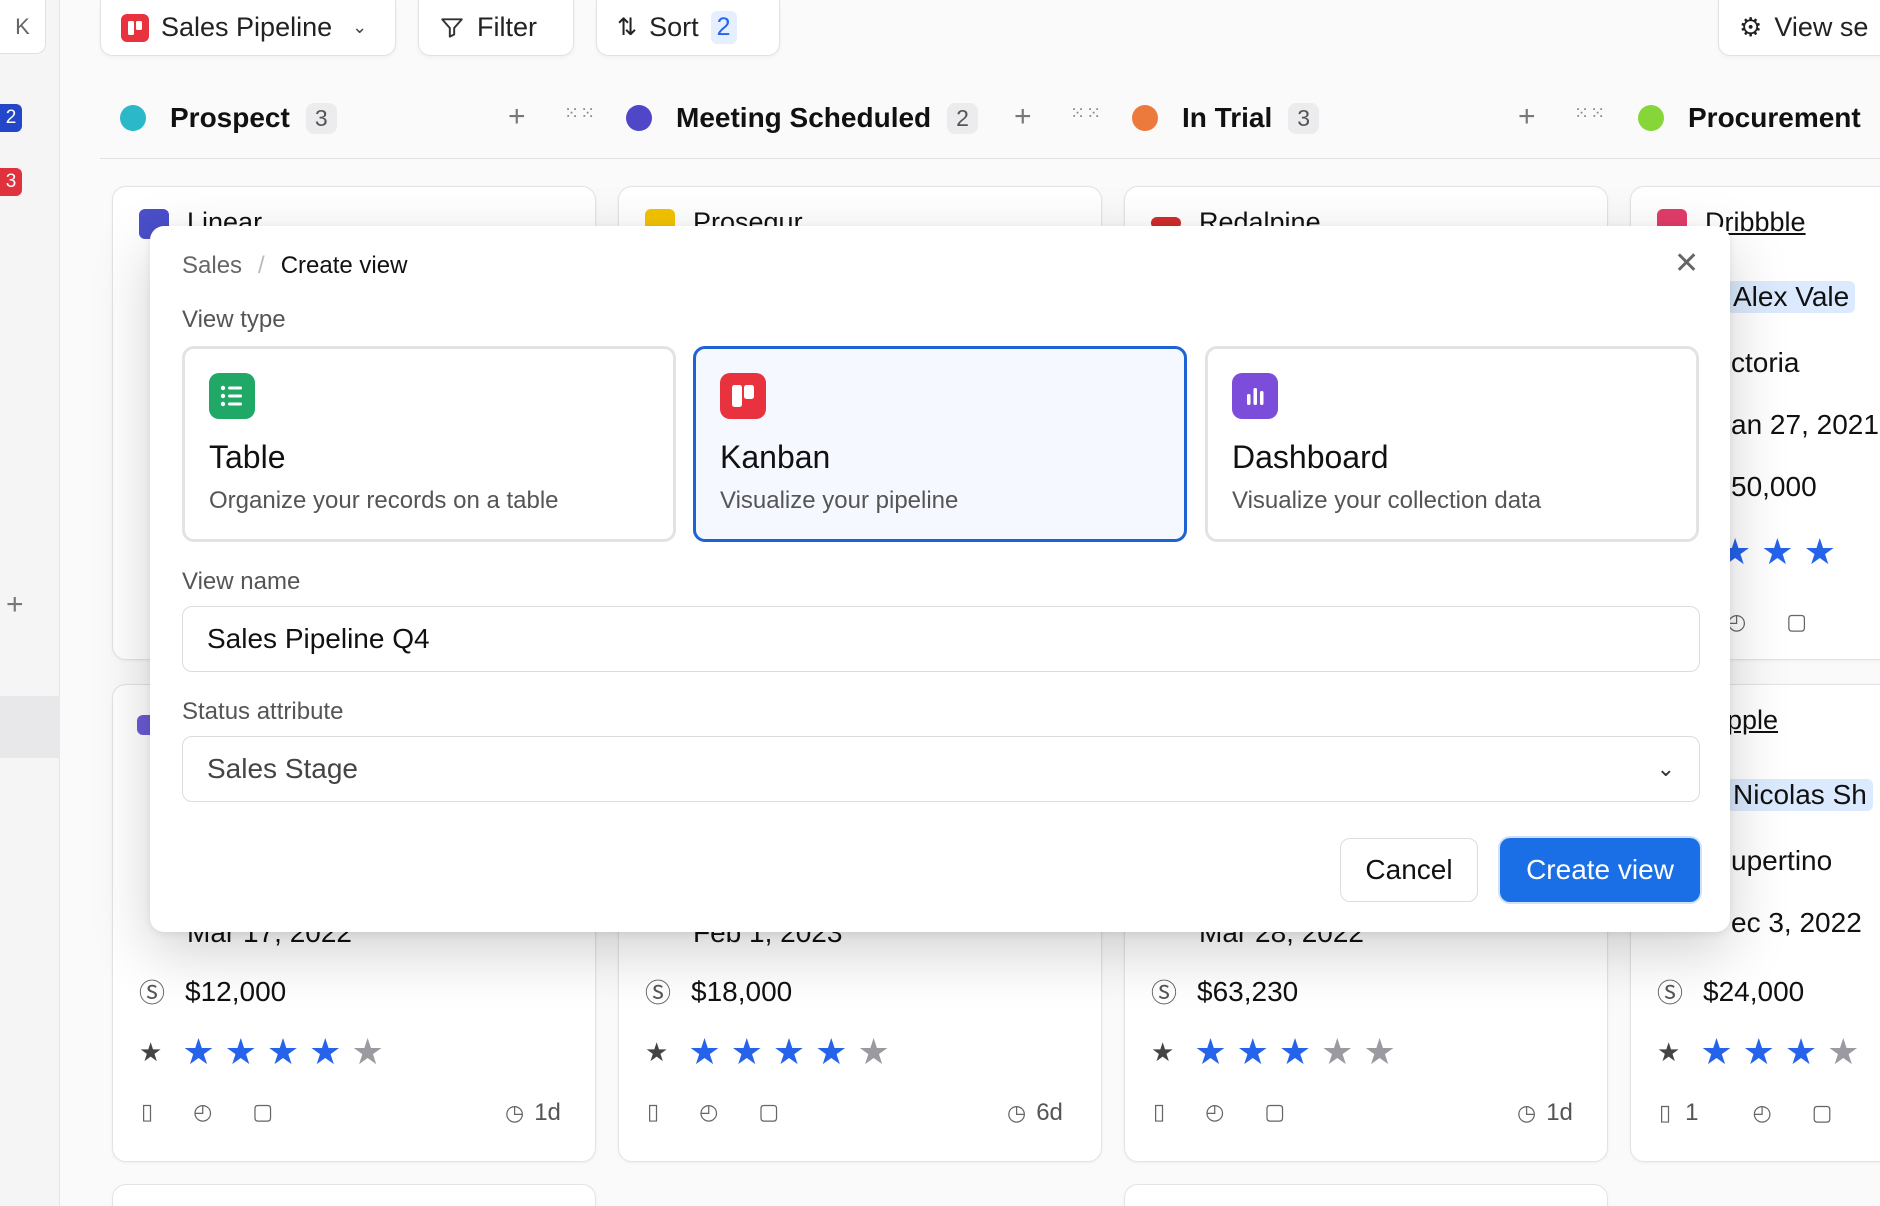  Describe the element at coordinates (1805, 424) in the screenshot. I see `date-value: an 27, 2021` at that location.